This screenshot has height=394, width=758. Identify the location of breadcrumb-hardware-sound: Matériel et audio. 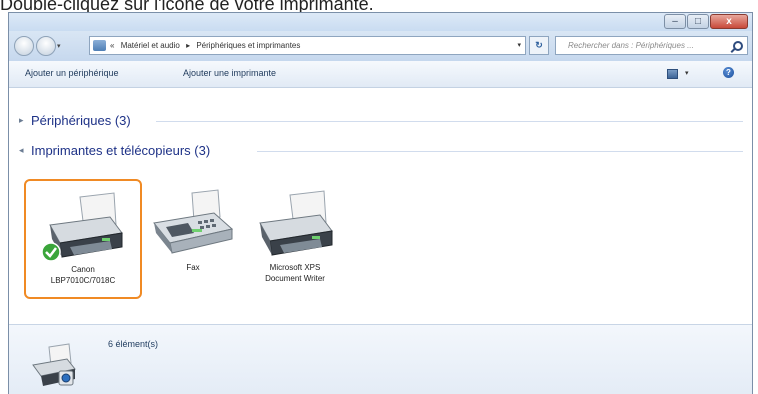
(150, 45).